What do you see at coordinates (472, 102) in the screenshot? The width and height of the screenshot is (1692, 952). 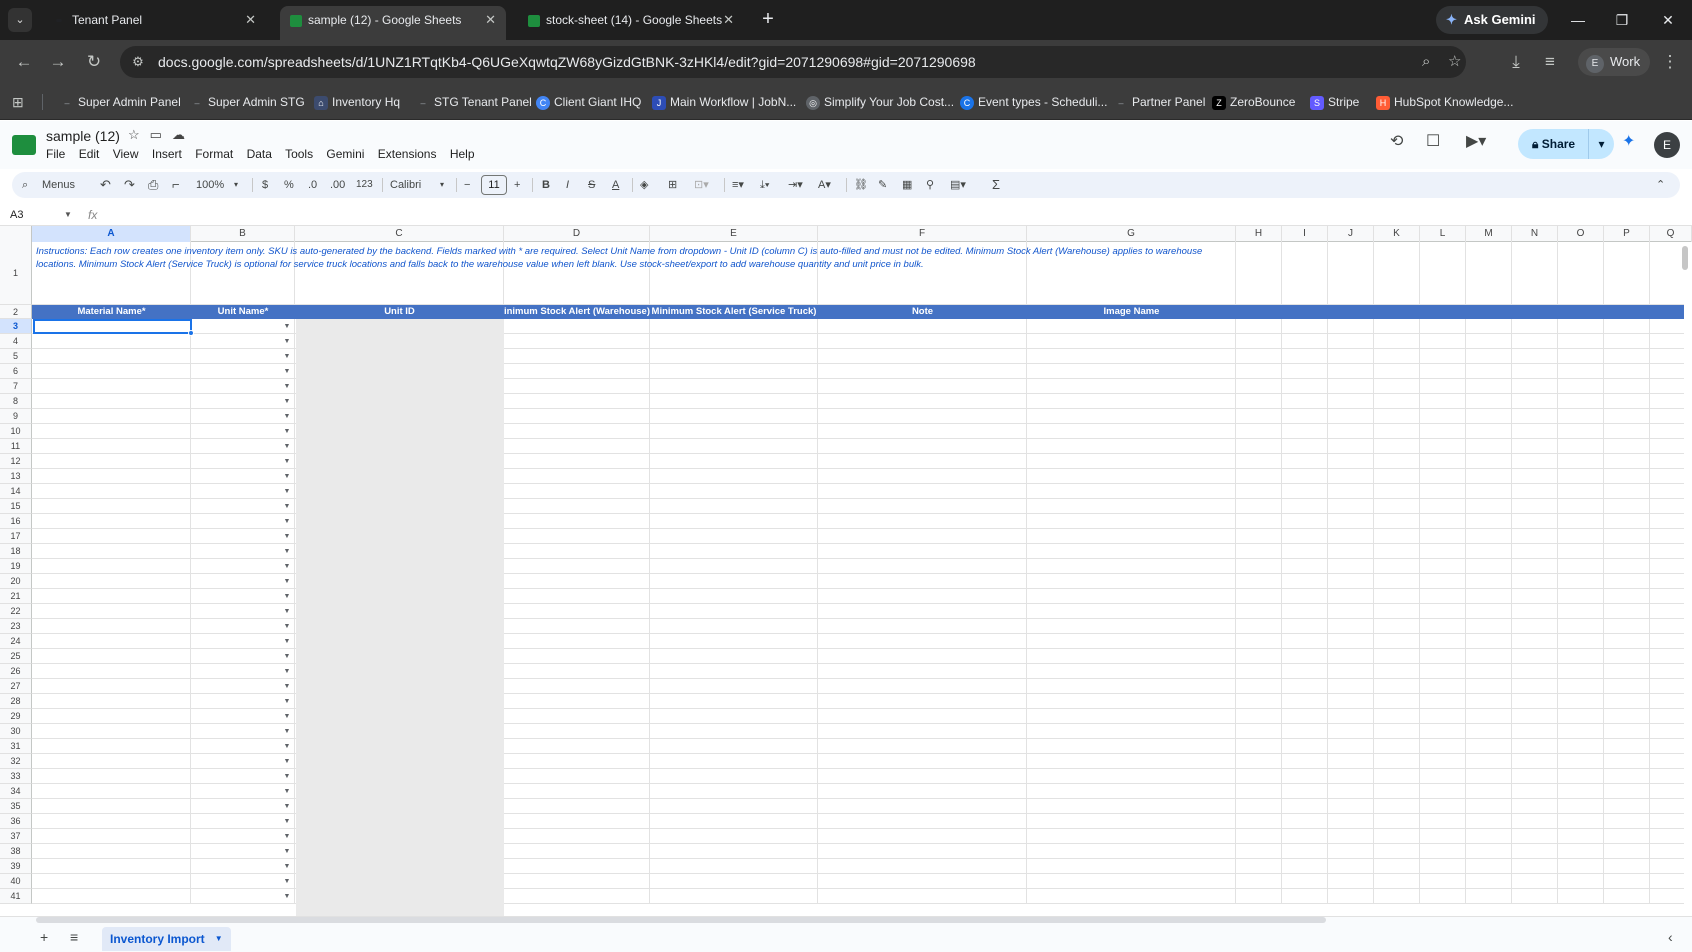 I see `bookmark-stg-tenant-panel: – STG Tenant Panel` at bounding box center [472, 102].